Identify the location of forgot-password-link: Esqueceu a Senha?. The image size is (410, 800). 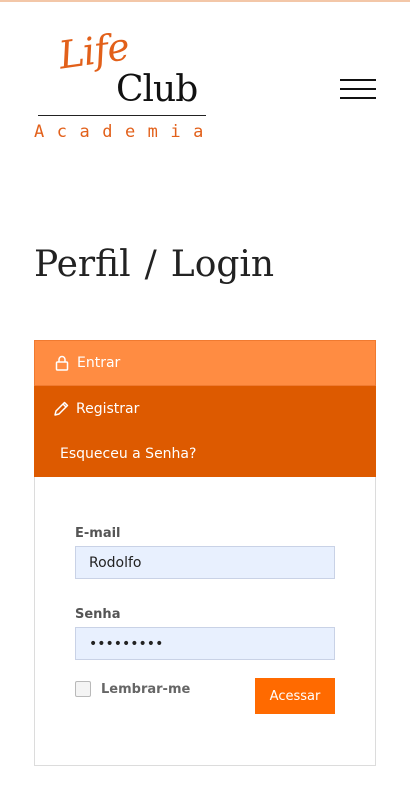
(205, 454).